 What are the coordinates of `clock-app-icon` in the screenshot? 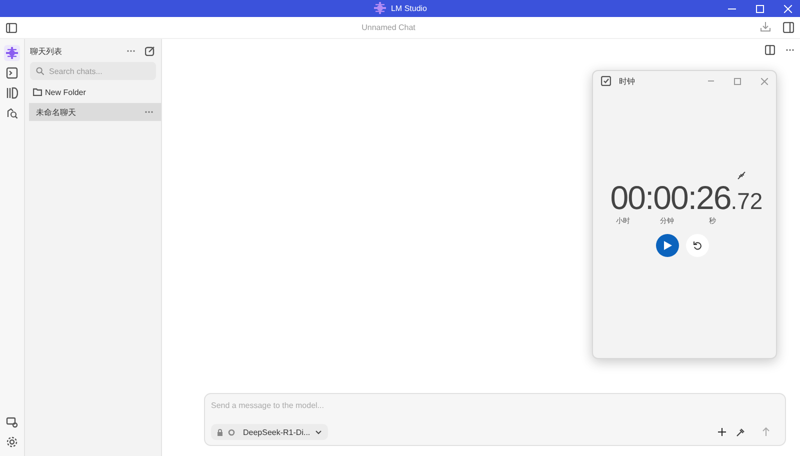 It's located at (606, 81).